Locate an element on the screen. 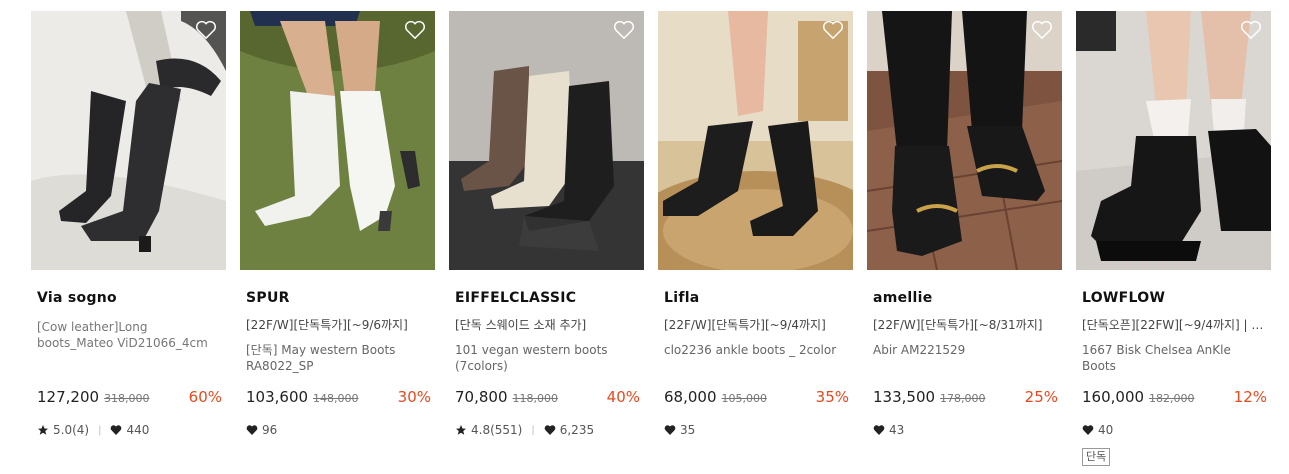 Image resolution: width=1289 pixels, height=474 pixels. product-promo: [22F/W][단독특가][~9/6까지] is located at coordinates (337, 325).